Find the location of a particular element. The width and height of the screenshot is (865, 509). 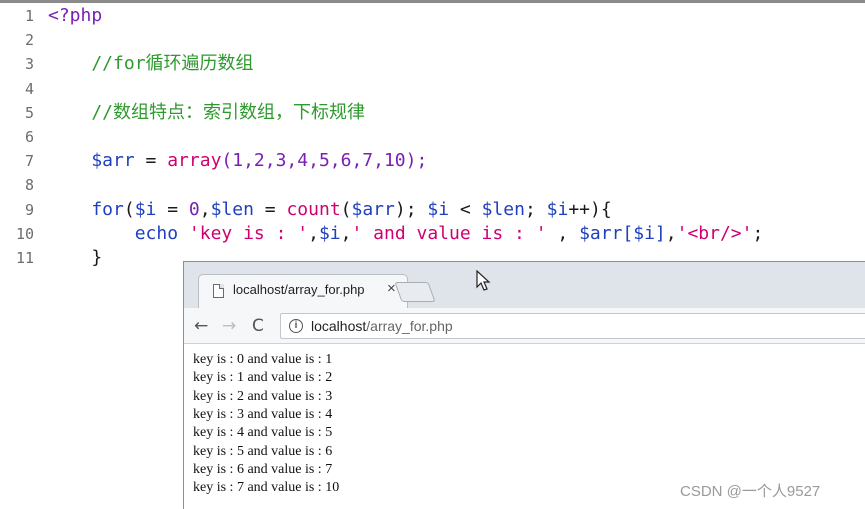

url-path: /array_for.php is located at coordinates (409, 326).